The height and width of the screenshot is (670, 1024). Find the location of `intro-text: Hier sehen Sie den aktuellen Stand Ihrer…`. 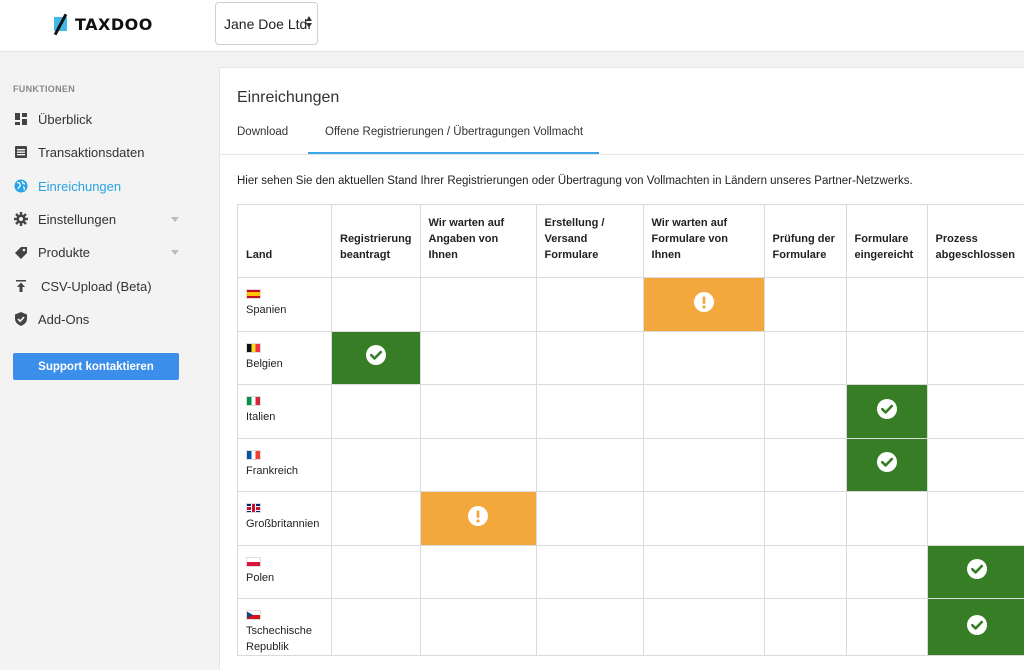

intro-text: Hier sehen Sie den aktuellen Stand Ihrer… is located at coordinates (575, 181).